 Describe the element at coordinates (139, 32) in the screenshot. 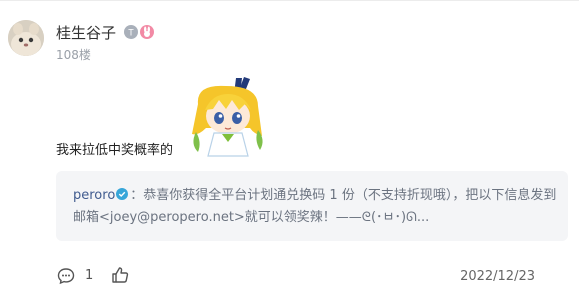

I see `user-badges: T` at that location.